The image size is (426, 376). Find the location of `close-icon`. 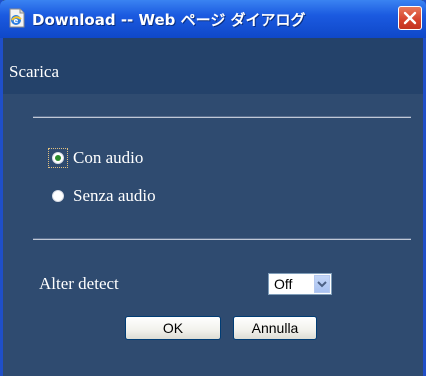

close-icon is located at coordinates (410, 18).